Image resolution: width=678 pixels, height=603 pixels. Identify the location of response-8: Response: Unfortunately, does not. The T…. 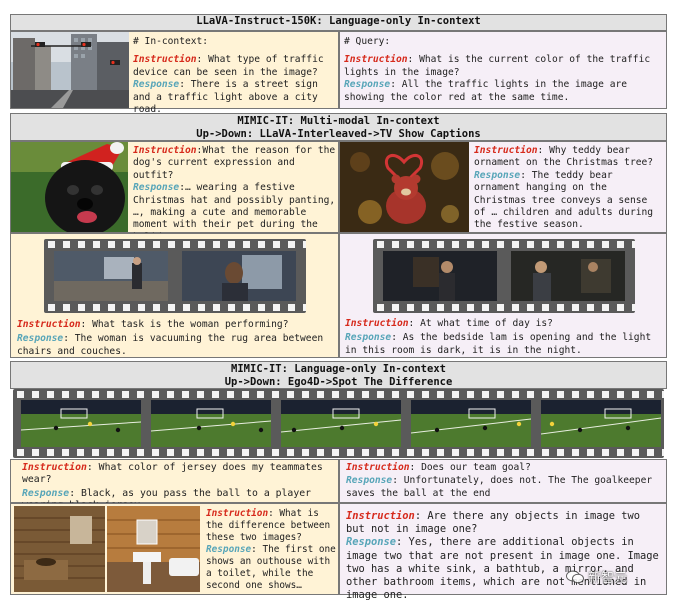
(504, 487).